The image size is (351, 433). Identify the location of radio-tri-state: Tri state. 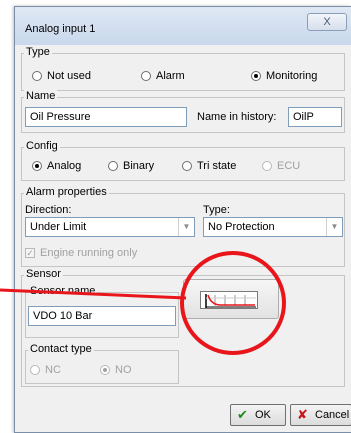
(209, 166).